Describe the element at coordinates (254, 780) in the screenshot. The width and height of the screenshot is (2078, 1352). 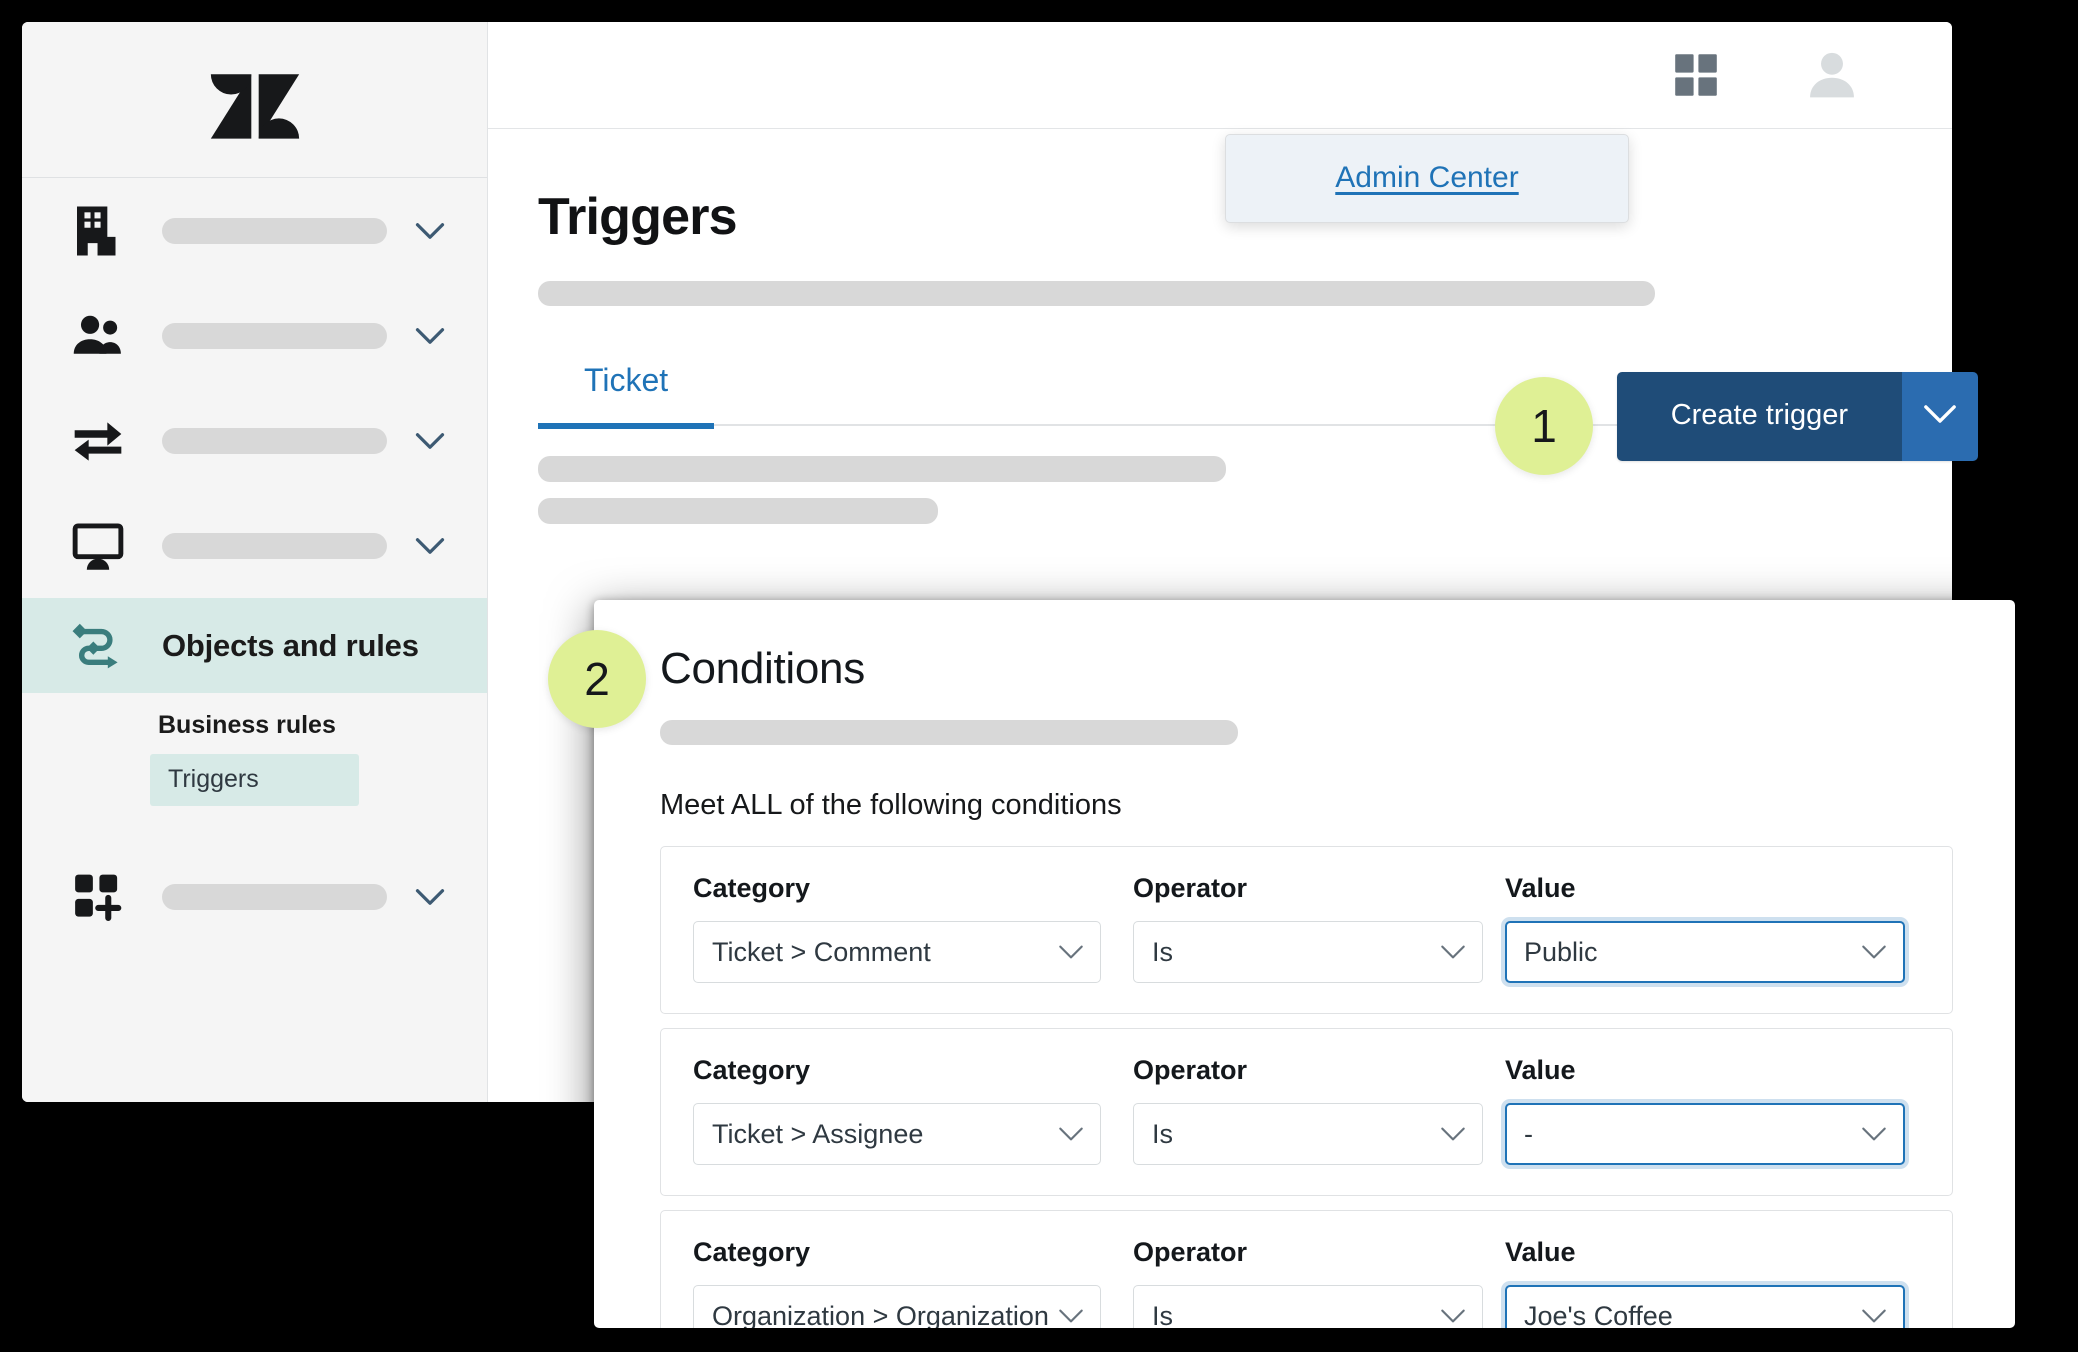
I see `sidebar-item-triggers: Triggers` at that location.